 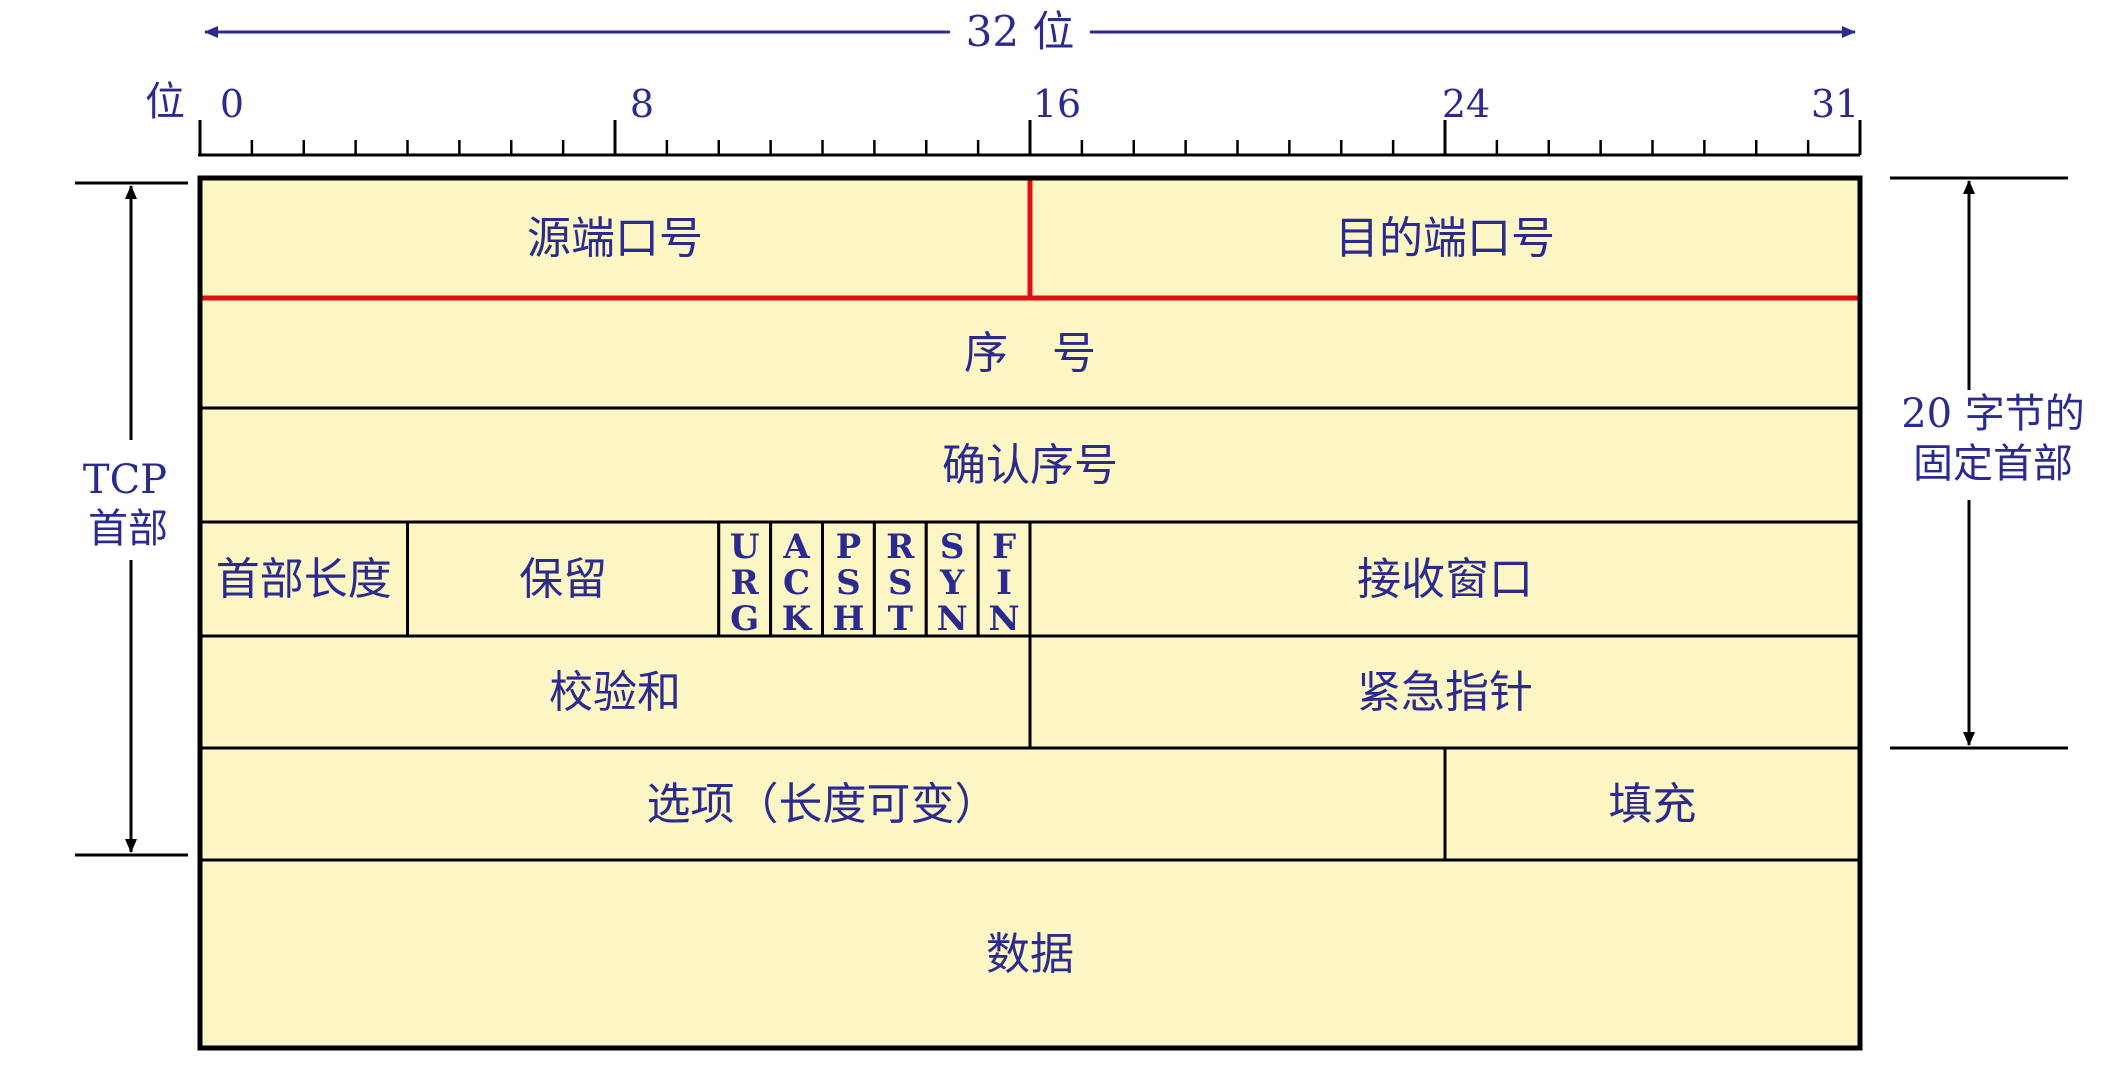 What do you see at coordinates (900, 619) in the screenshot?
I see `rst-flag-letter-3: T` at bounding box center [900, 619].